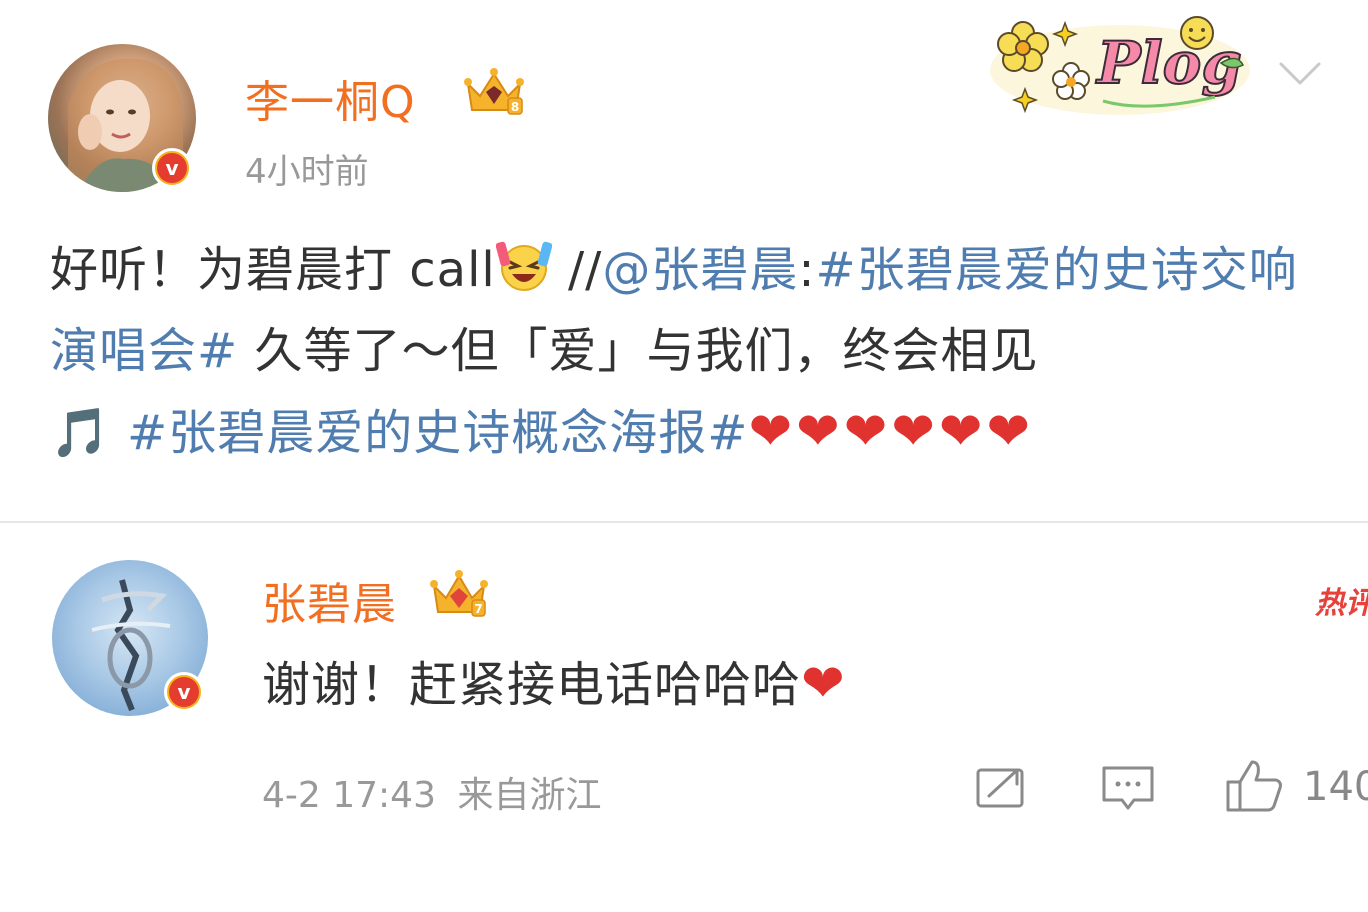  I want to click on commenter-name: 张碧晨, so click(329, 600).